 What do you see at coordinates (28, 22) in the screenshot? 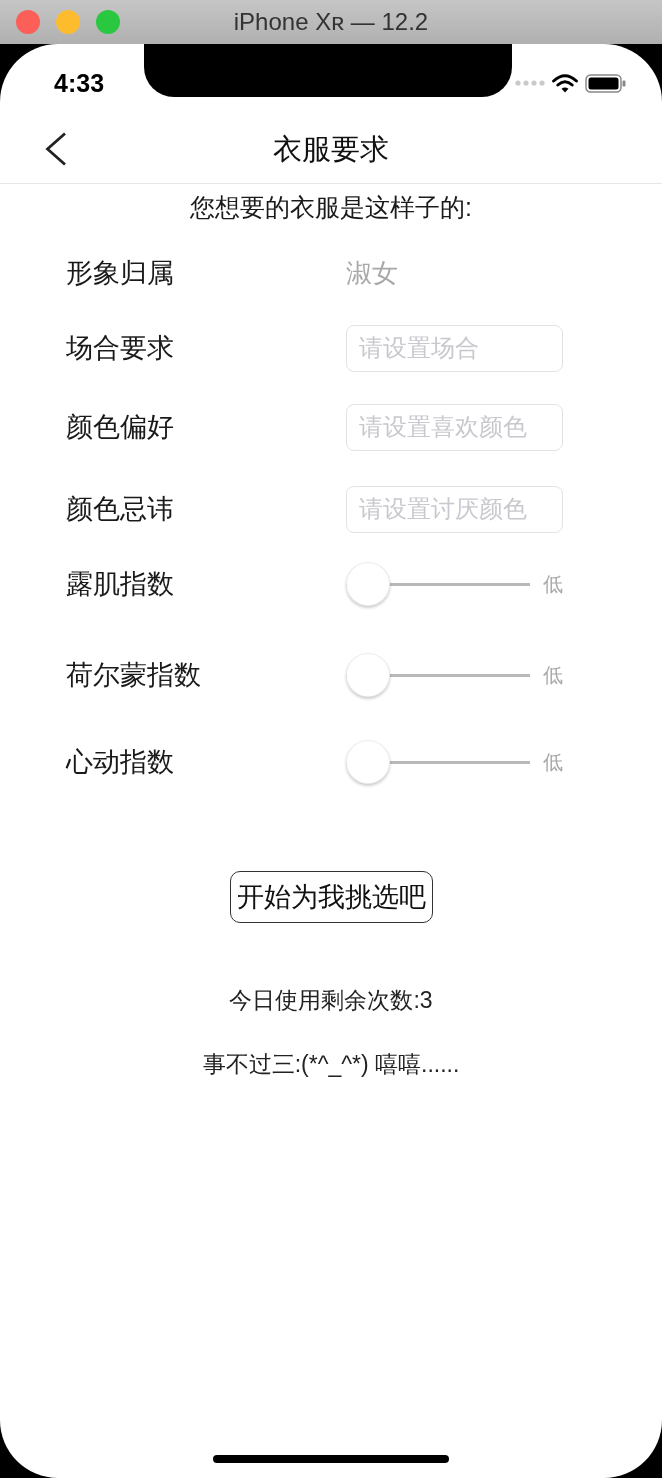
I see `window-close-button` at bounding box center [28, 22].